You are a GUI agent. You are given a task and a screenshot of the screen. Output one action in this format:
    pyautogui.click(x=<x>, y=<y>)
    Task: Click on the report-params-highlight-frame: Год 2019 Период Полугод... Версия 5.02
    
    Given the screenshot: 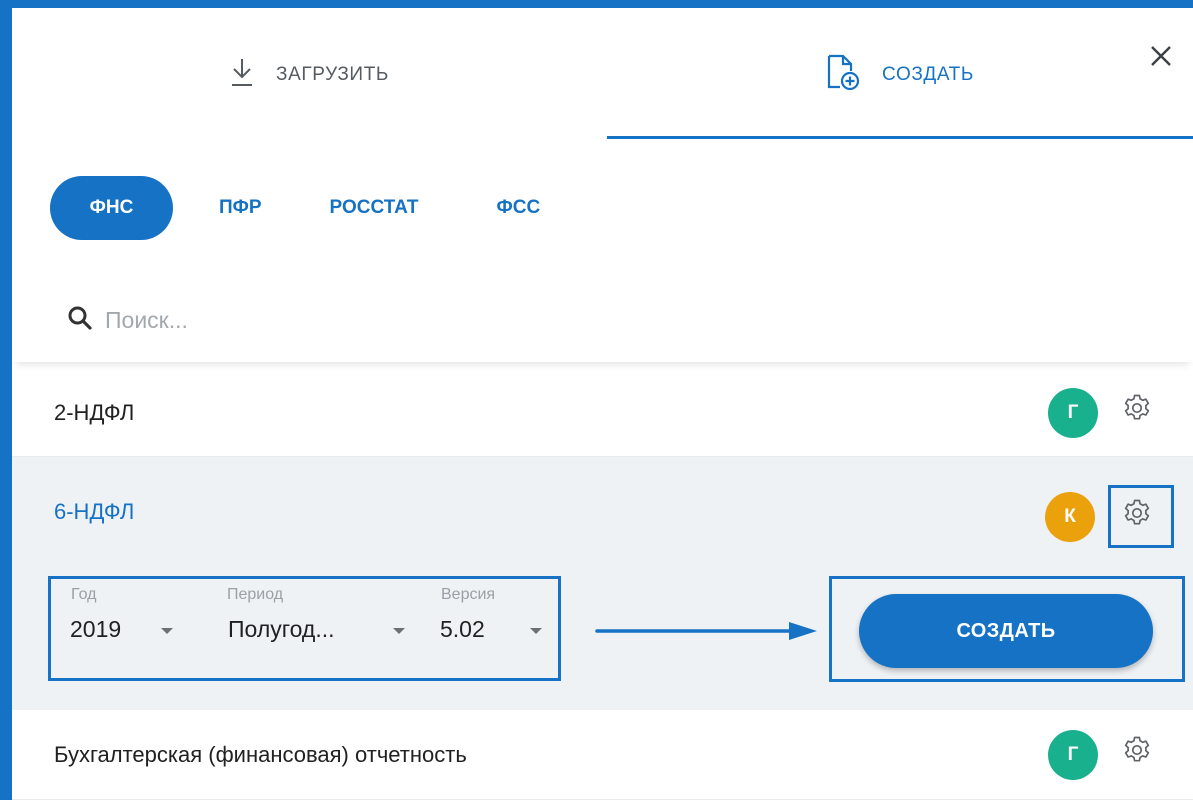 What is the action you would take?
    pyautogui.click(x=304, y=628)
    